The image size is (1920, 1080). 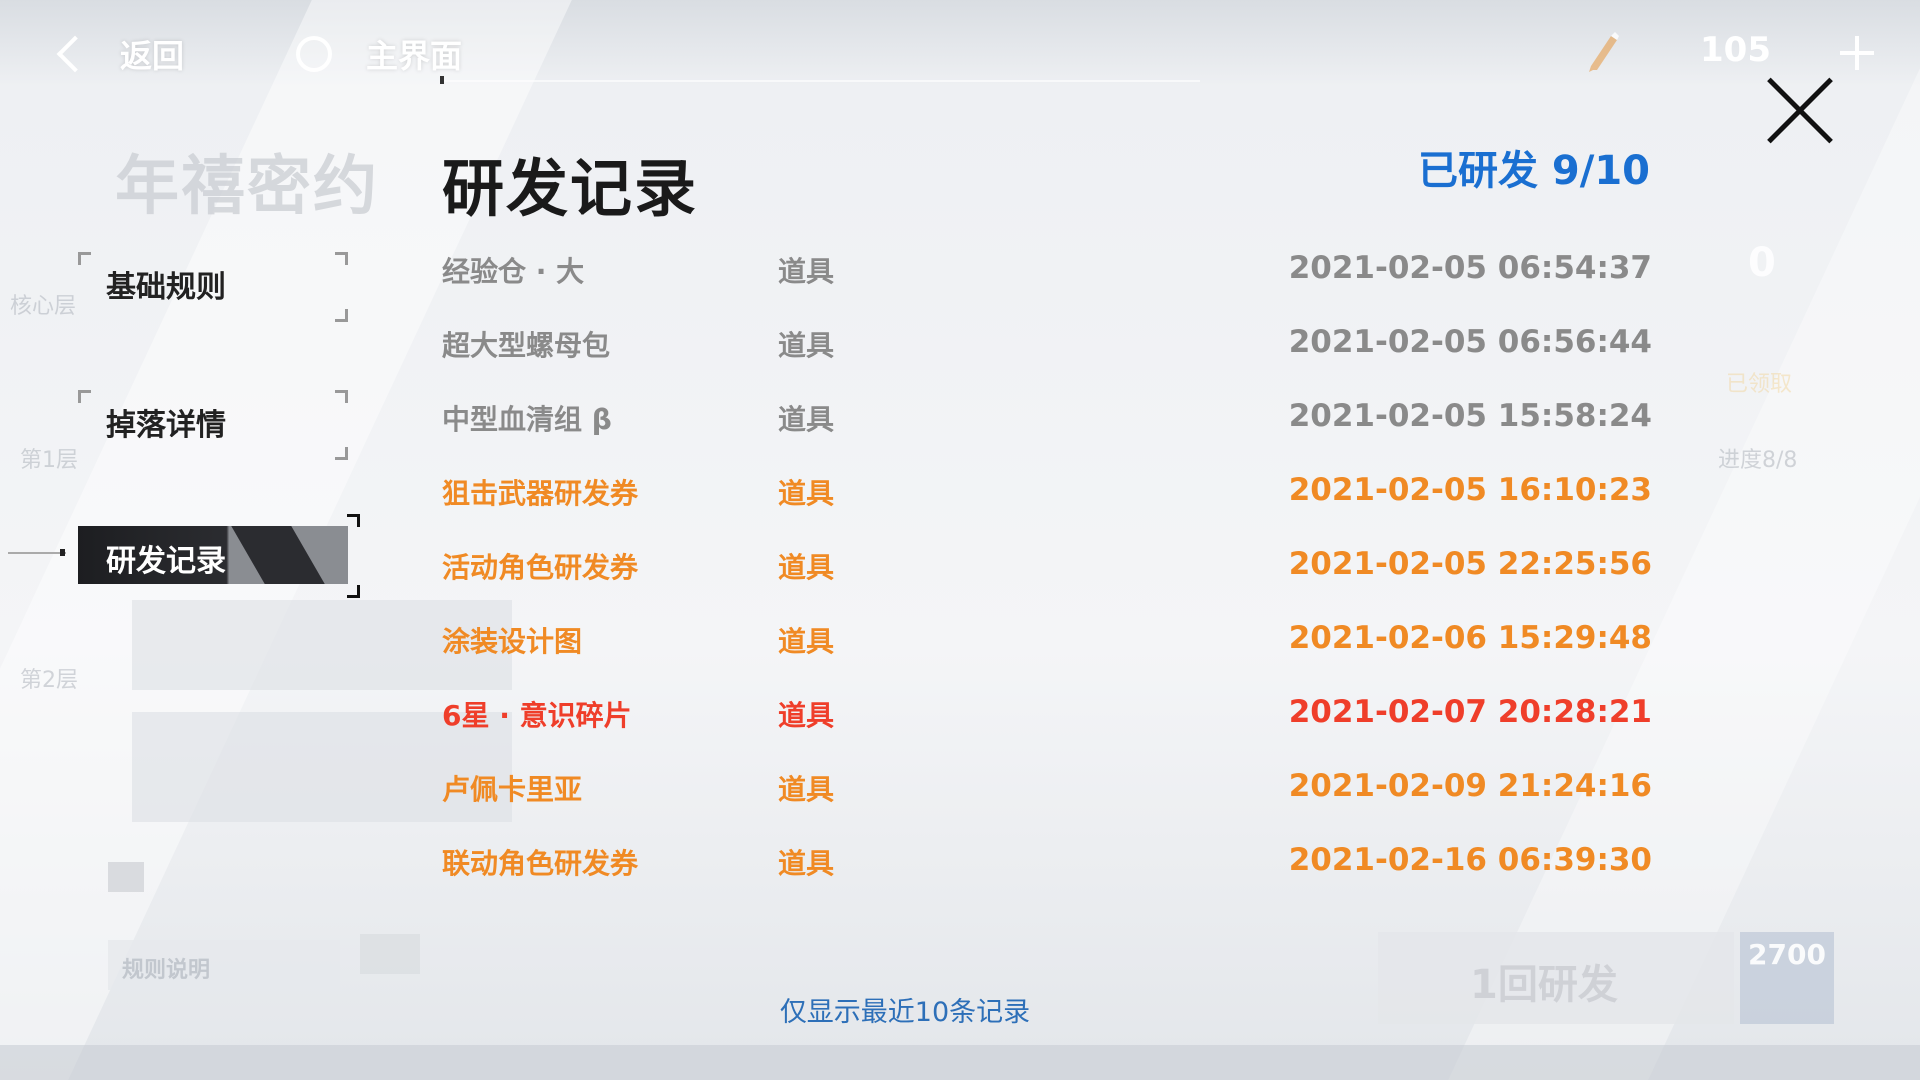 What do you see at coordinates (1758, 460) in the screenshot?
I see `progress-label: 进度8/8` at bounding box center [1758, 460].